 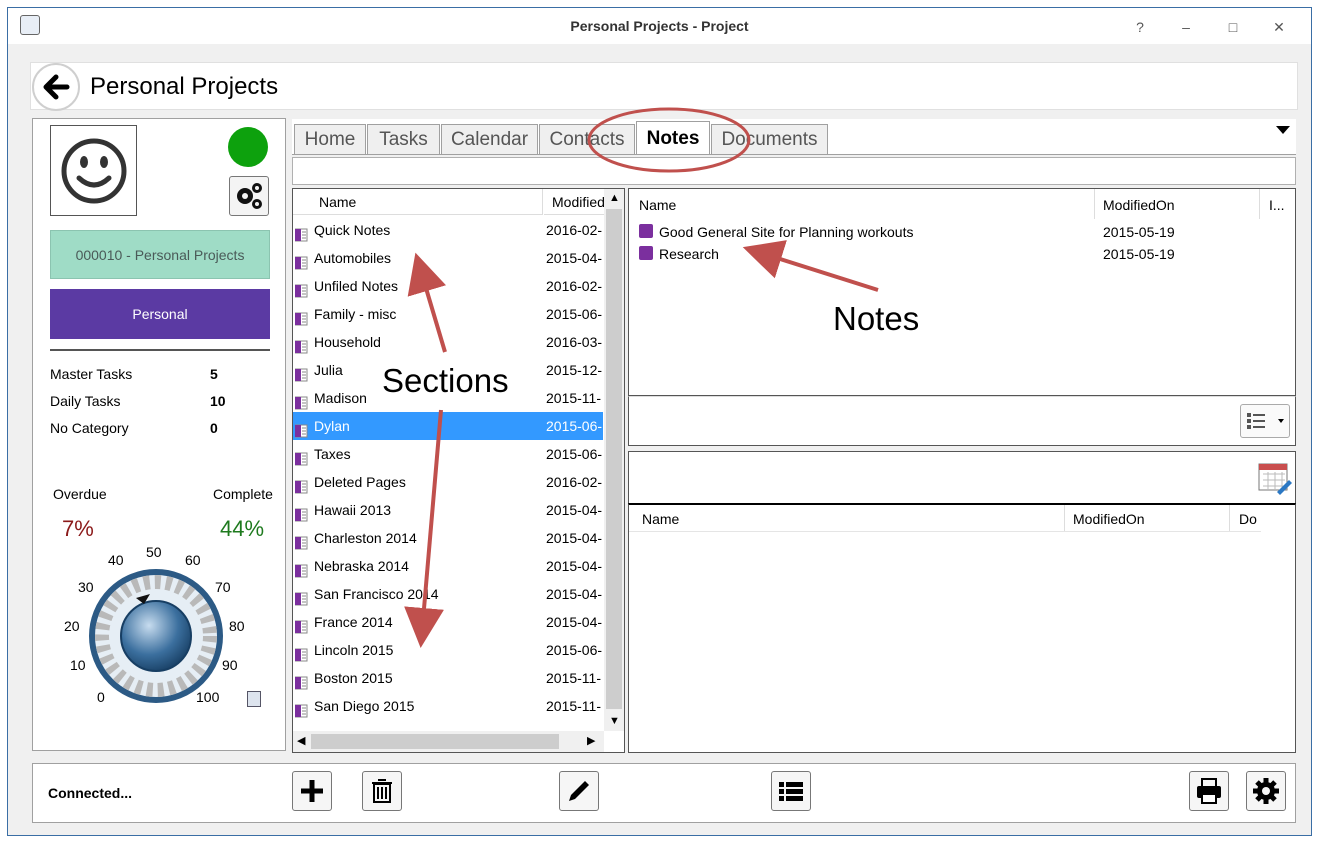 I want to click on annotation-label-notes: Notes, so click(x=876, y=318).